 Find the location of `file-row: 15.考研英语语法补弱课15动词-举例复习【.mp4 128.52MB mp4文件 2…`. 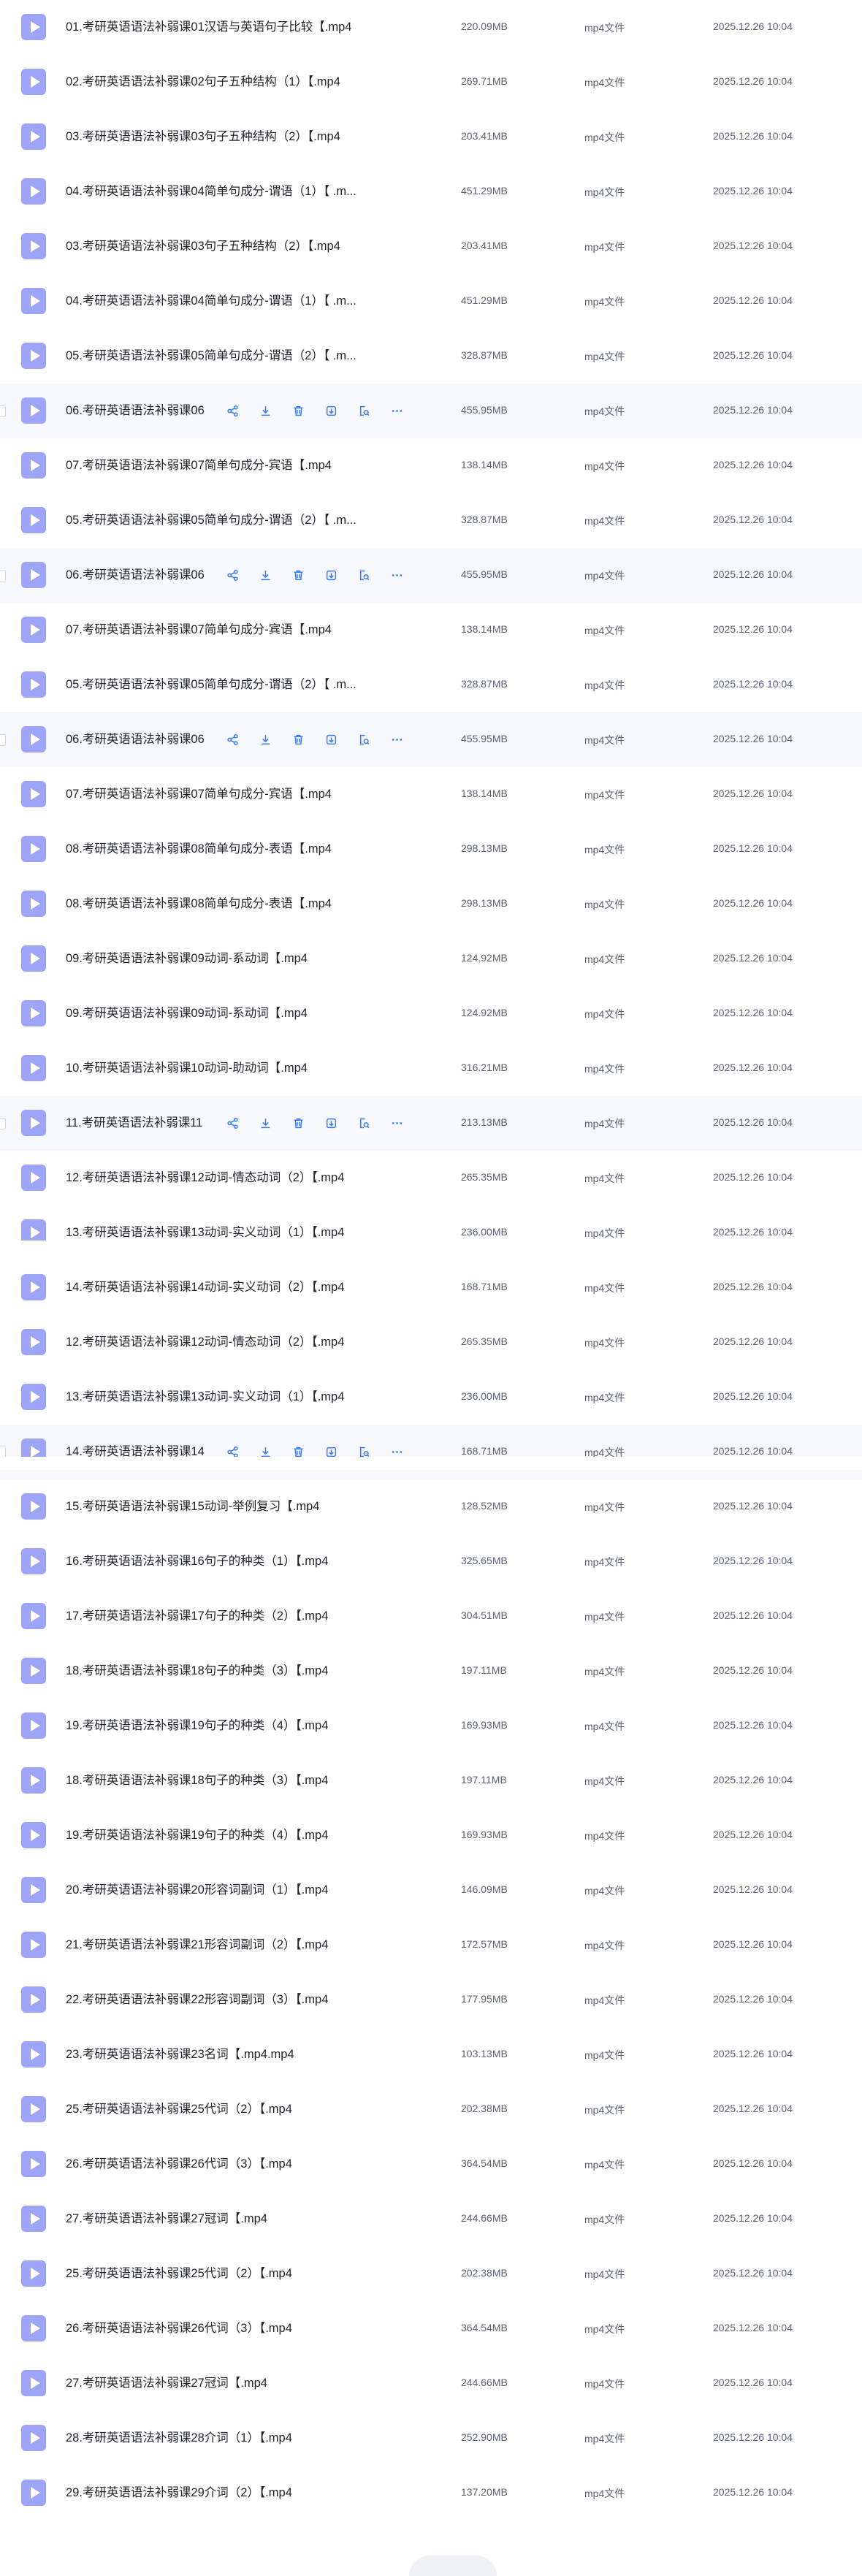

file-row: 15.考研英语语法补弱课15动词-举例复习【.mp4 128.52MB mp4文件 2… is located at coordinates (431, 1507).